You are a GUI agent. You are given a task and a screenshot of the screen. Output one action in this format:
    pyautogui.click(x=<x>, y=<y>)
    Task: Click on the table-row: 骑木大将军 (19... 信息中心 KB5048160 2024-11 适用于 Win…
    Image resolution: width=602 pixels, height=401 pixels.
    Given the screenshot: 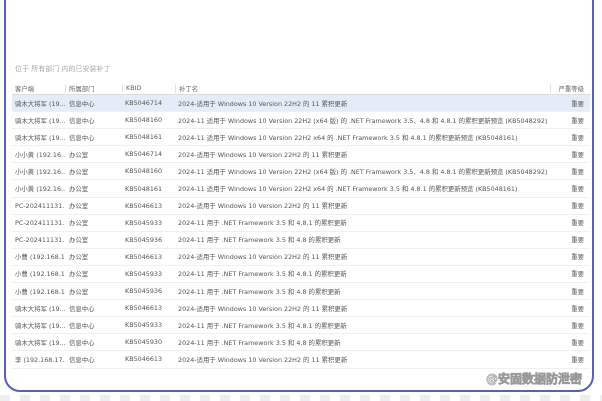 What is the action you would take?
    pyautogui.click(x=301, y=121)
    